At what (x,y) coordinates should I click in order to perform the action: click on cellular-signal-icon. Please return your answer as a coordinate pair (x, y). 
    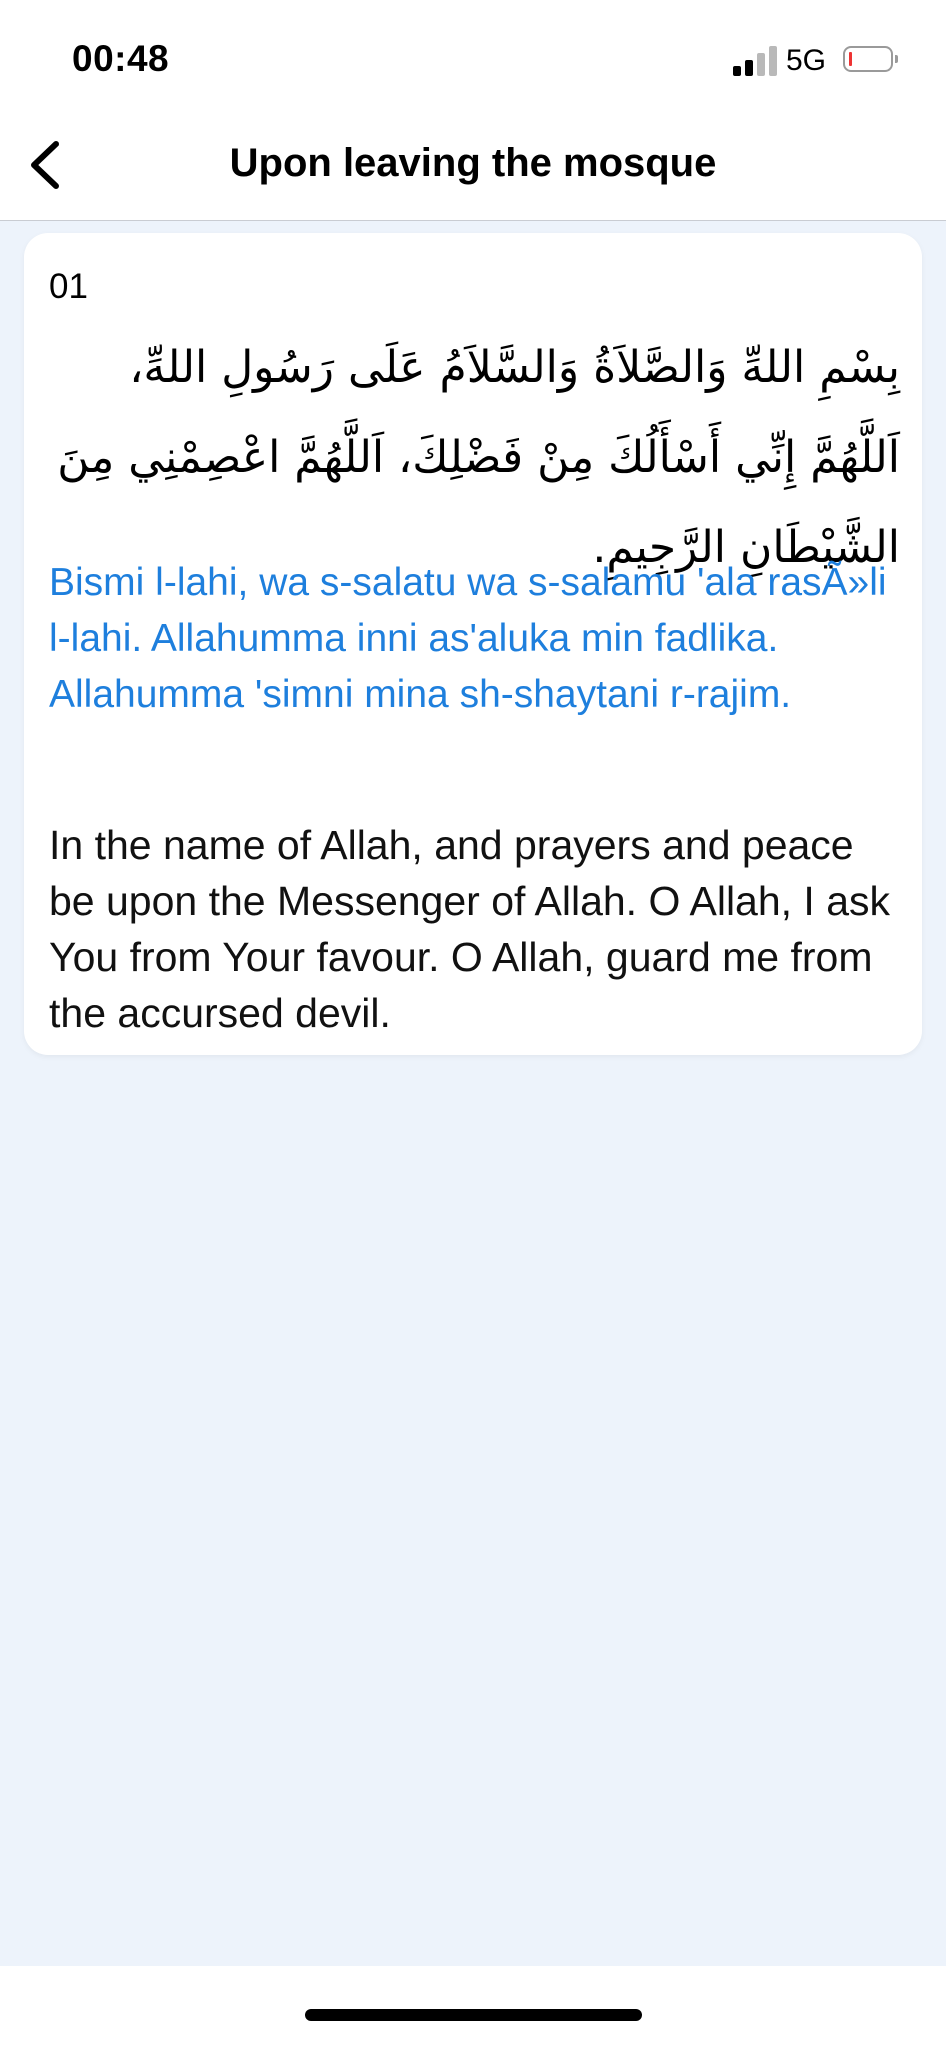
    Looking at the image, I should click on (755, 61).